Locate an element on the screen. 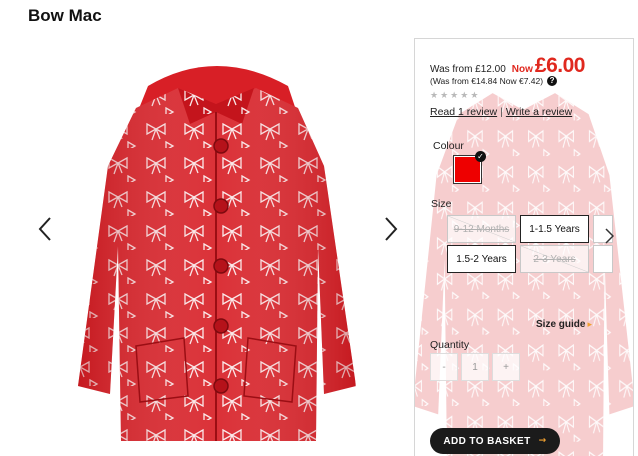 The height and width of the screenshot is (456, 638). size-guide-label: Size guide is located at coordinates (561, 324).